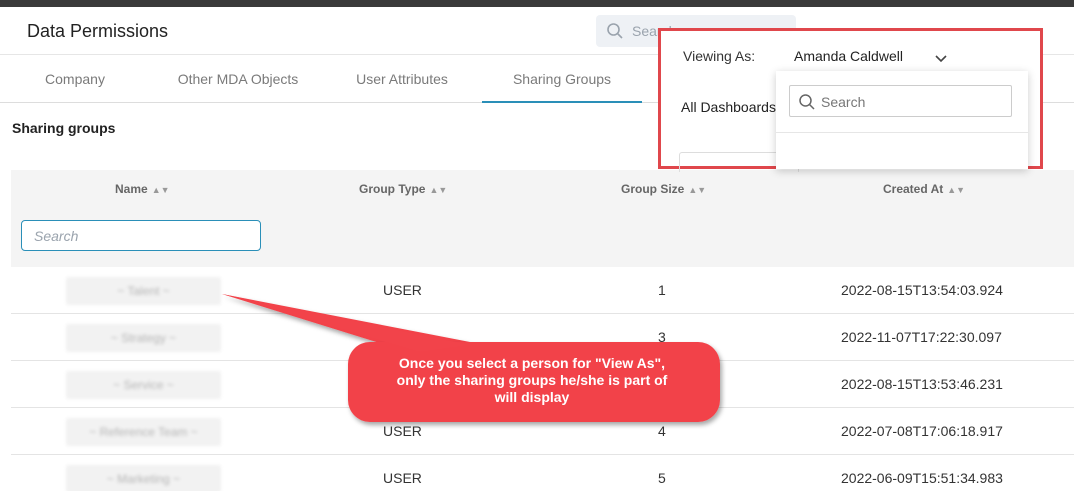 This screenshot has width=1074, height=491. Describe the element at coordinates (402, 79) in the screenshot. I see `tab-user-attributes: User Attributes` at that location.